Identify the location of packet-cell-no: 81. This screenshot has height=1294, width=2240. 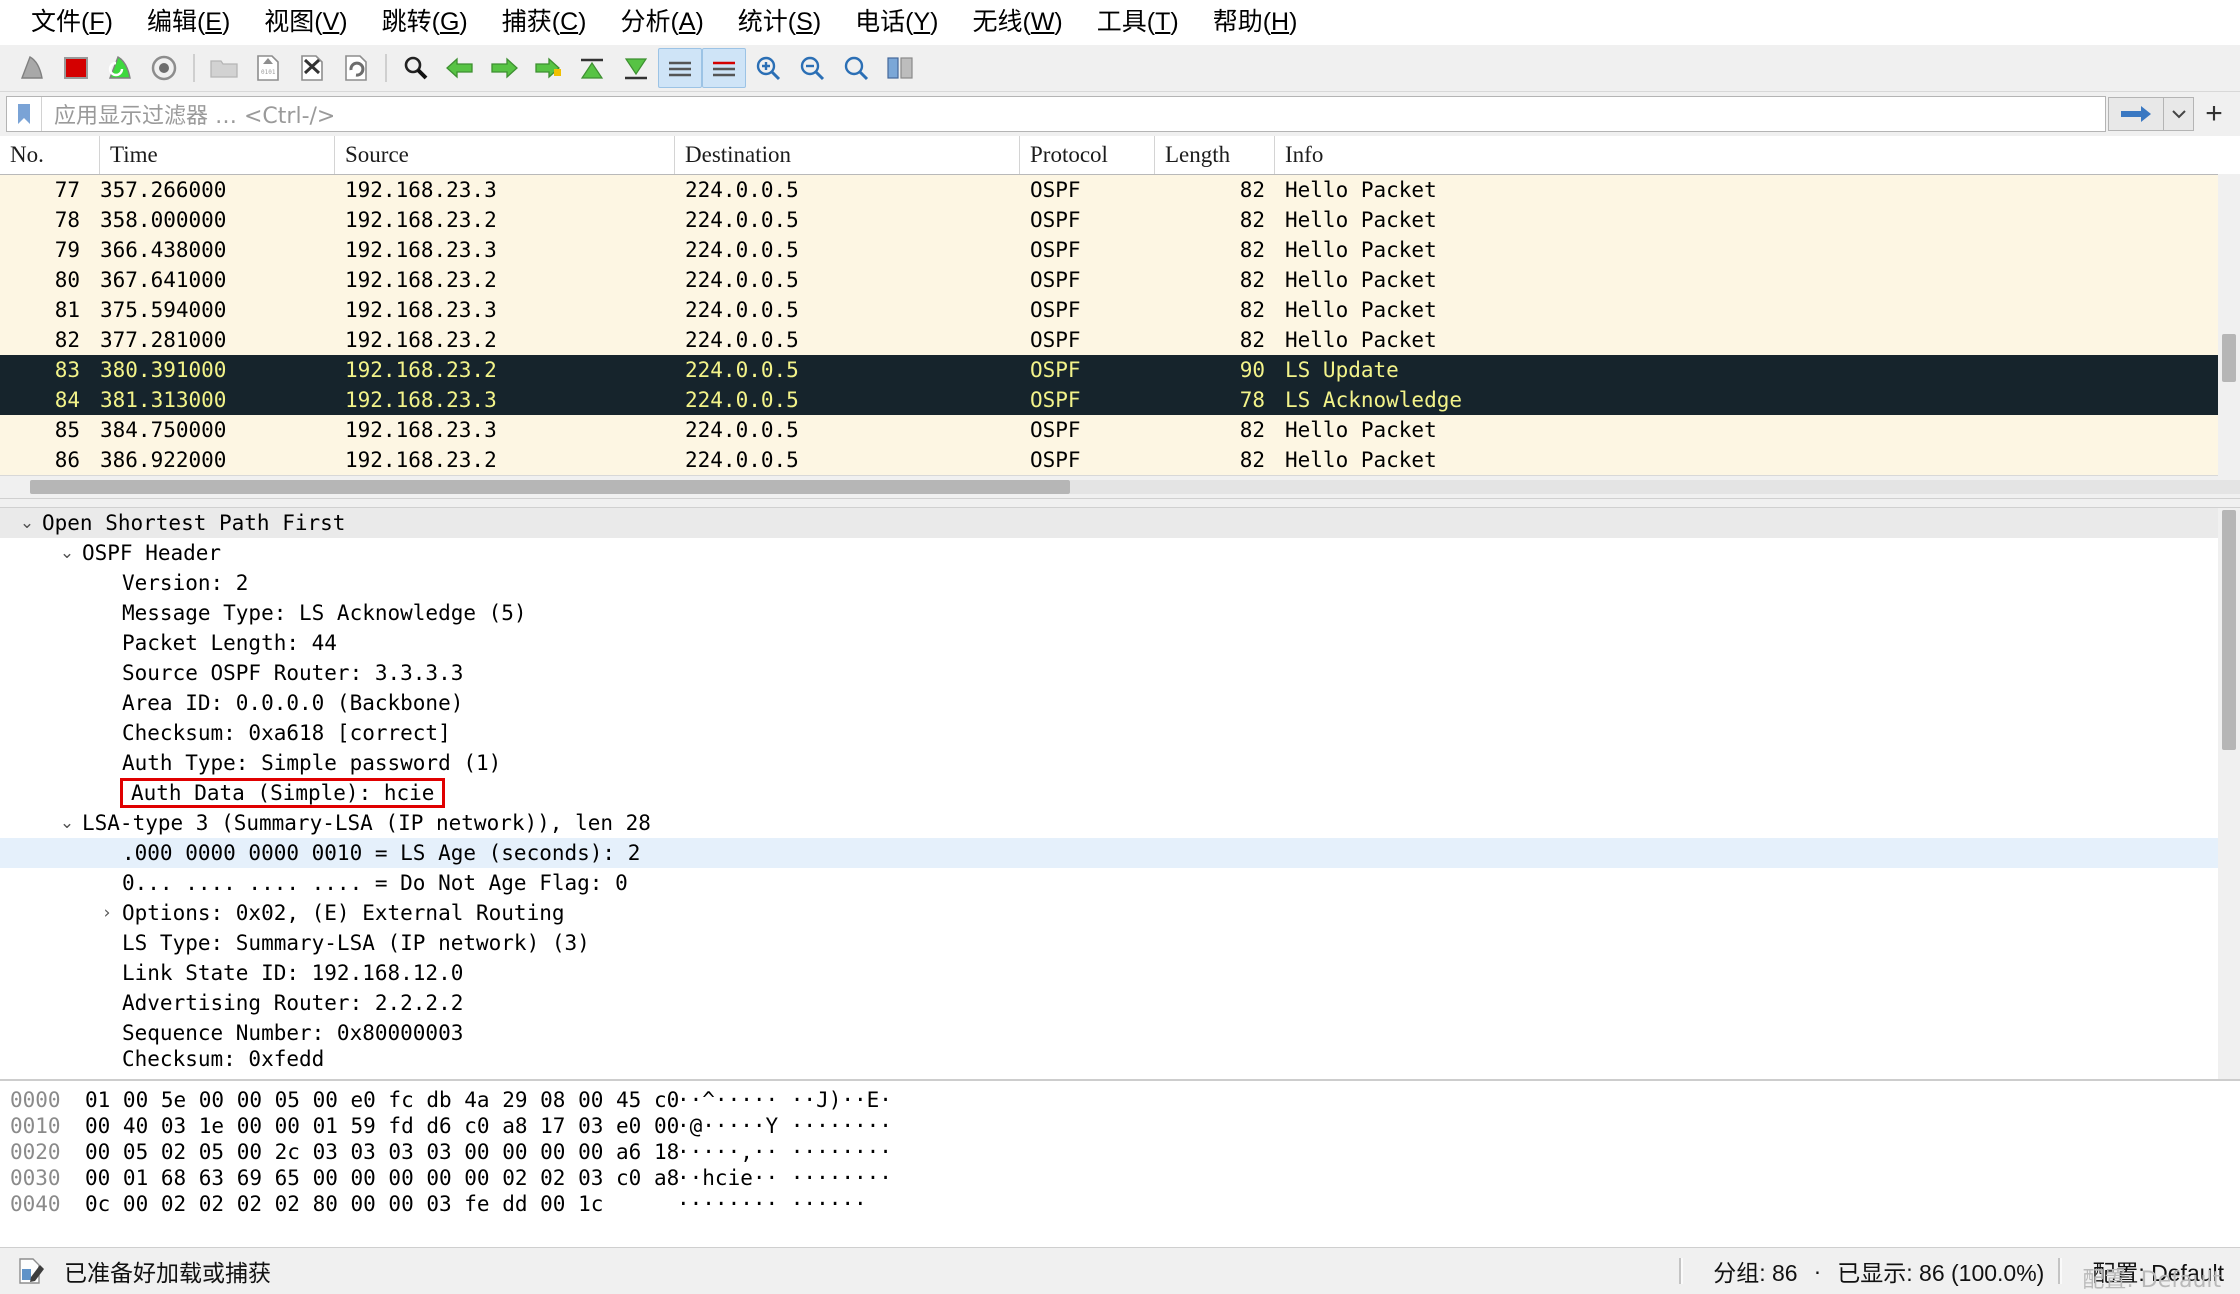
(67, 310).